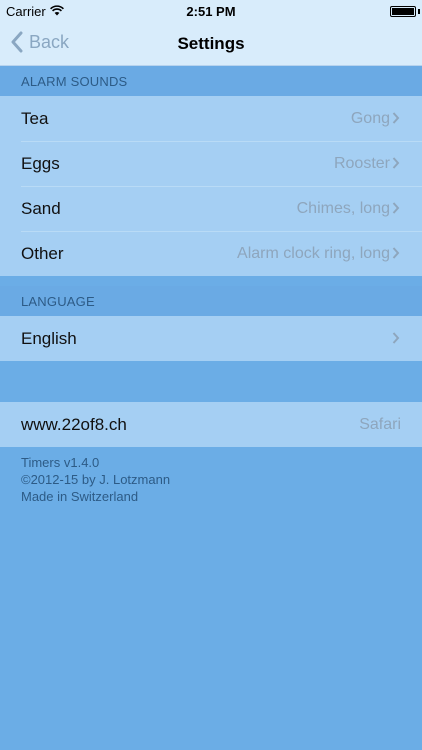 The height and width of the screenshot is (750, 422). I want to click on setting-row-tea: Tea Gong, so click(211, 118).